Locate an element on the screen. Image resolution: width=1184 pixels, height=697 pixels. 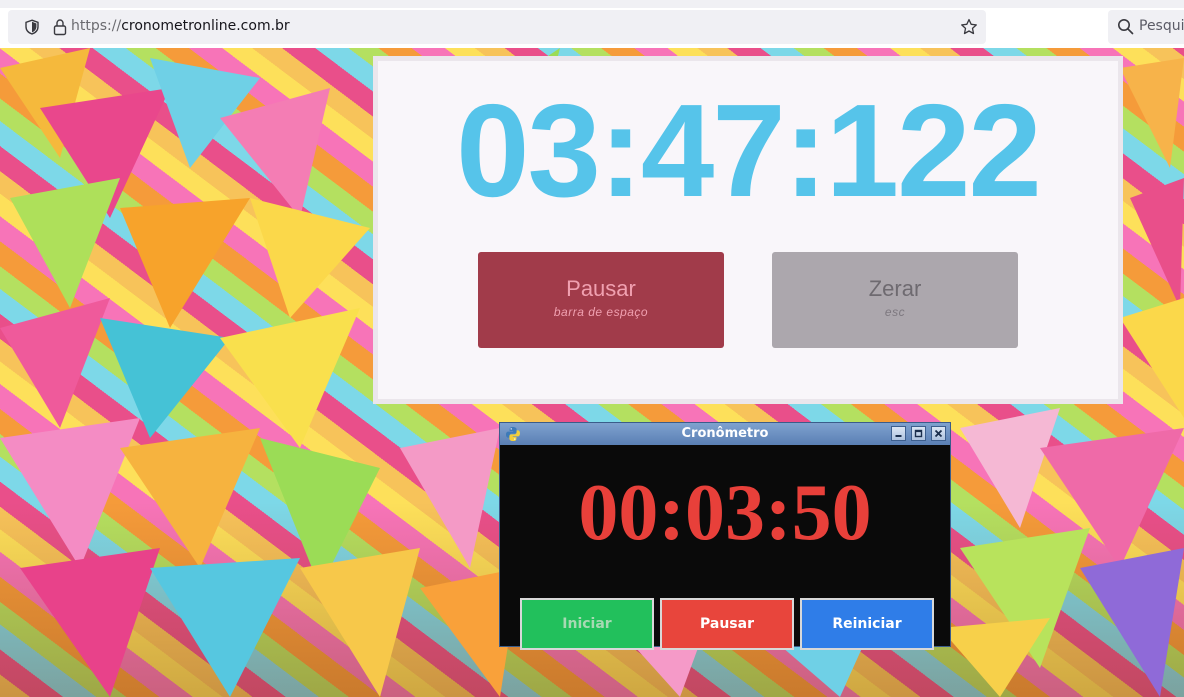
minimize-icon is located at coordinates (898, 436).